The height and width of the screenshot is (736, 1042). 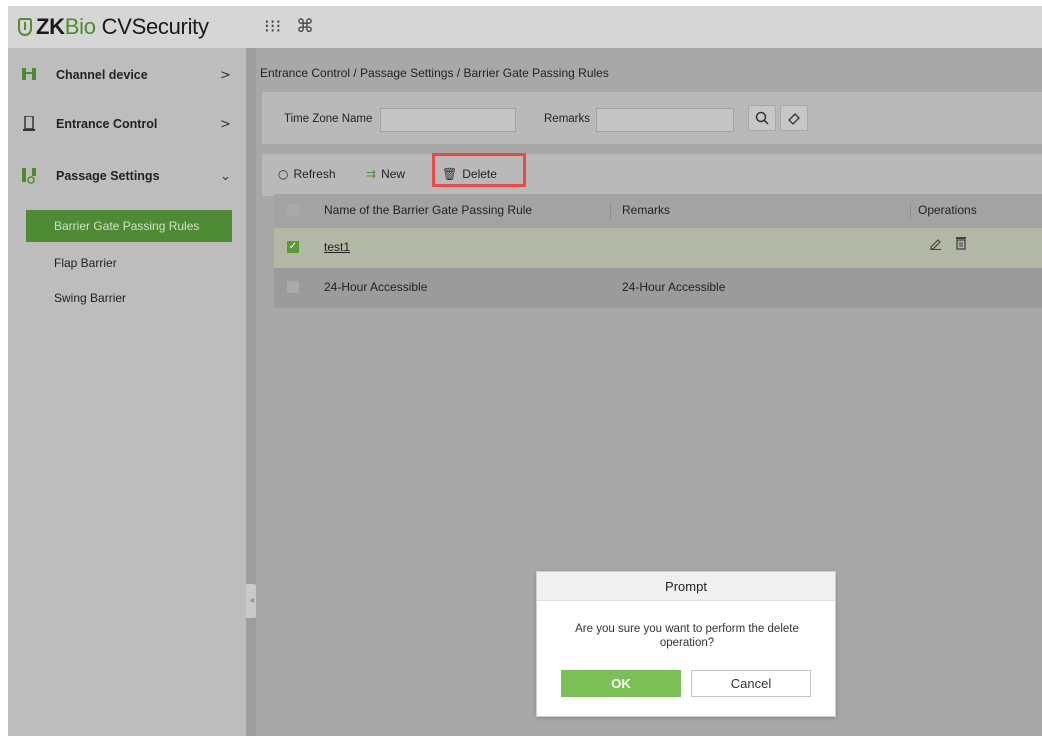 I want to click on eraser-icon, so click(x=794, y=119).